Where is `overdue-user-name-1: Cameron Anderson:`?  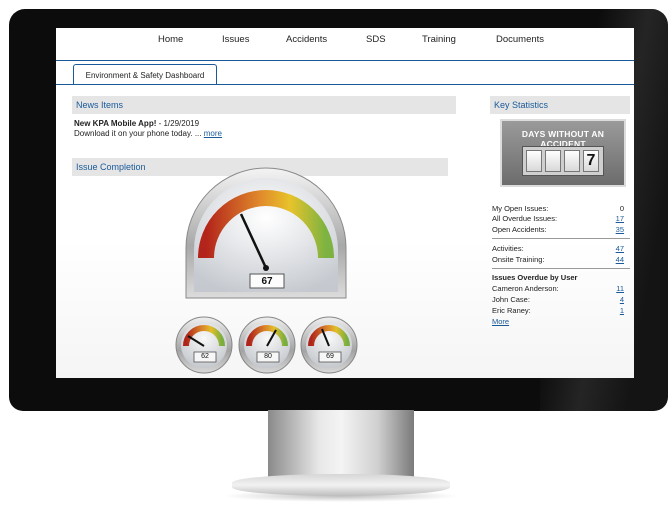
overdue-user-name-1: Cameron Anderson: is located at coordinates (525, 288).